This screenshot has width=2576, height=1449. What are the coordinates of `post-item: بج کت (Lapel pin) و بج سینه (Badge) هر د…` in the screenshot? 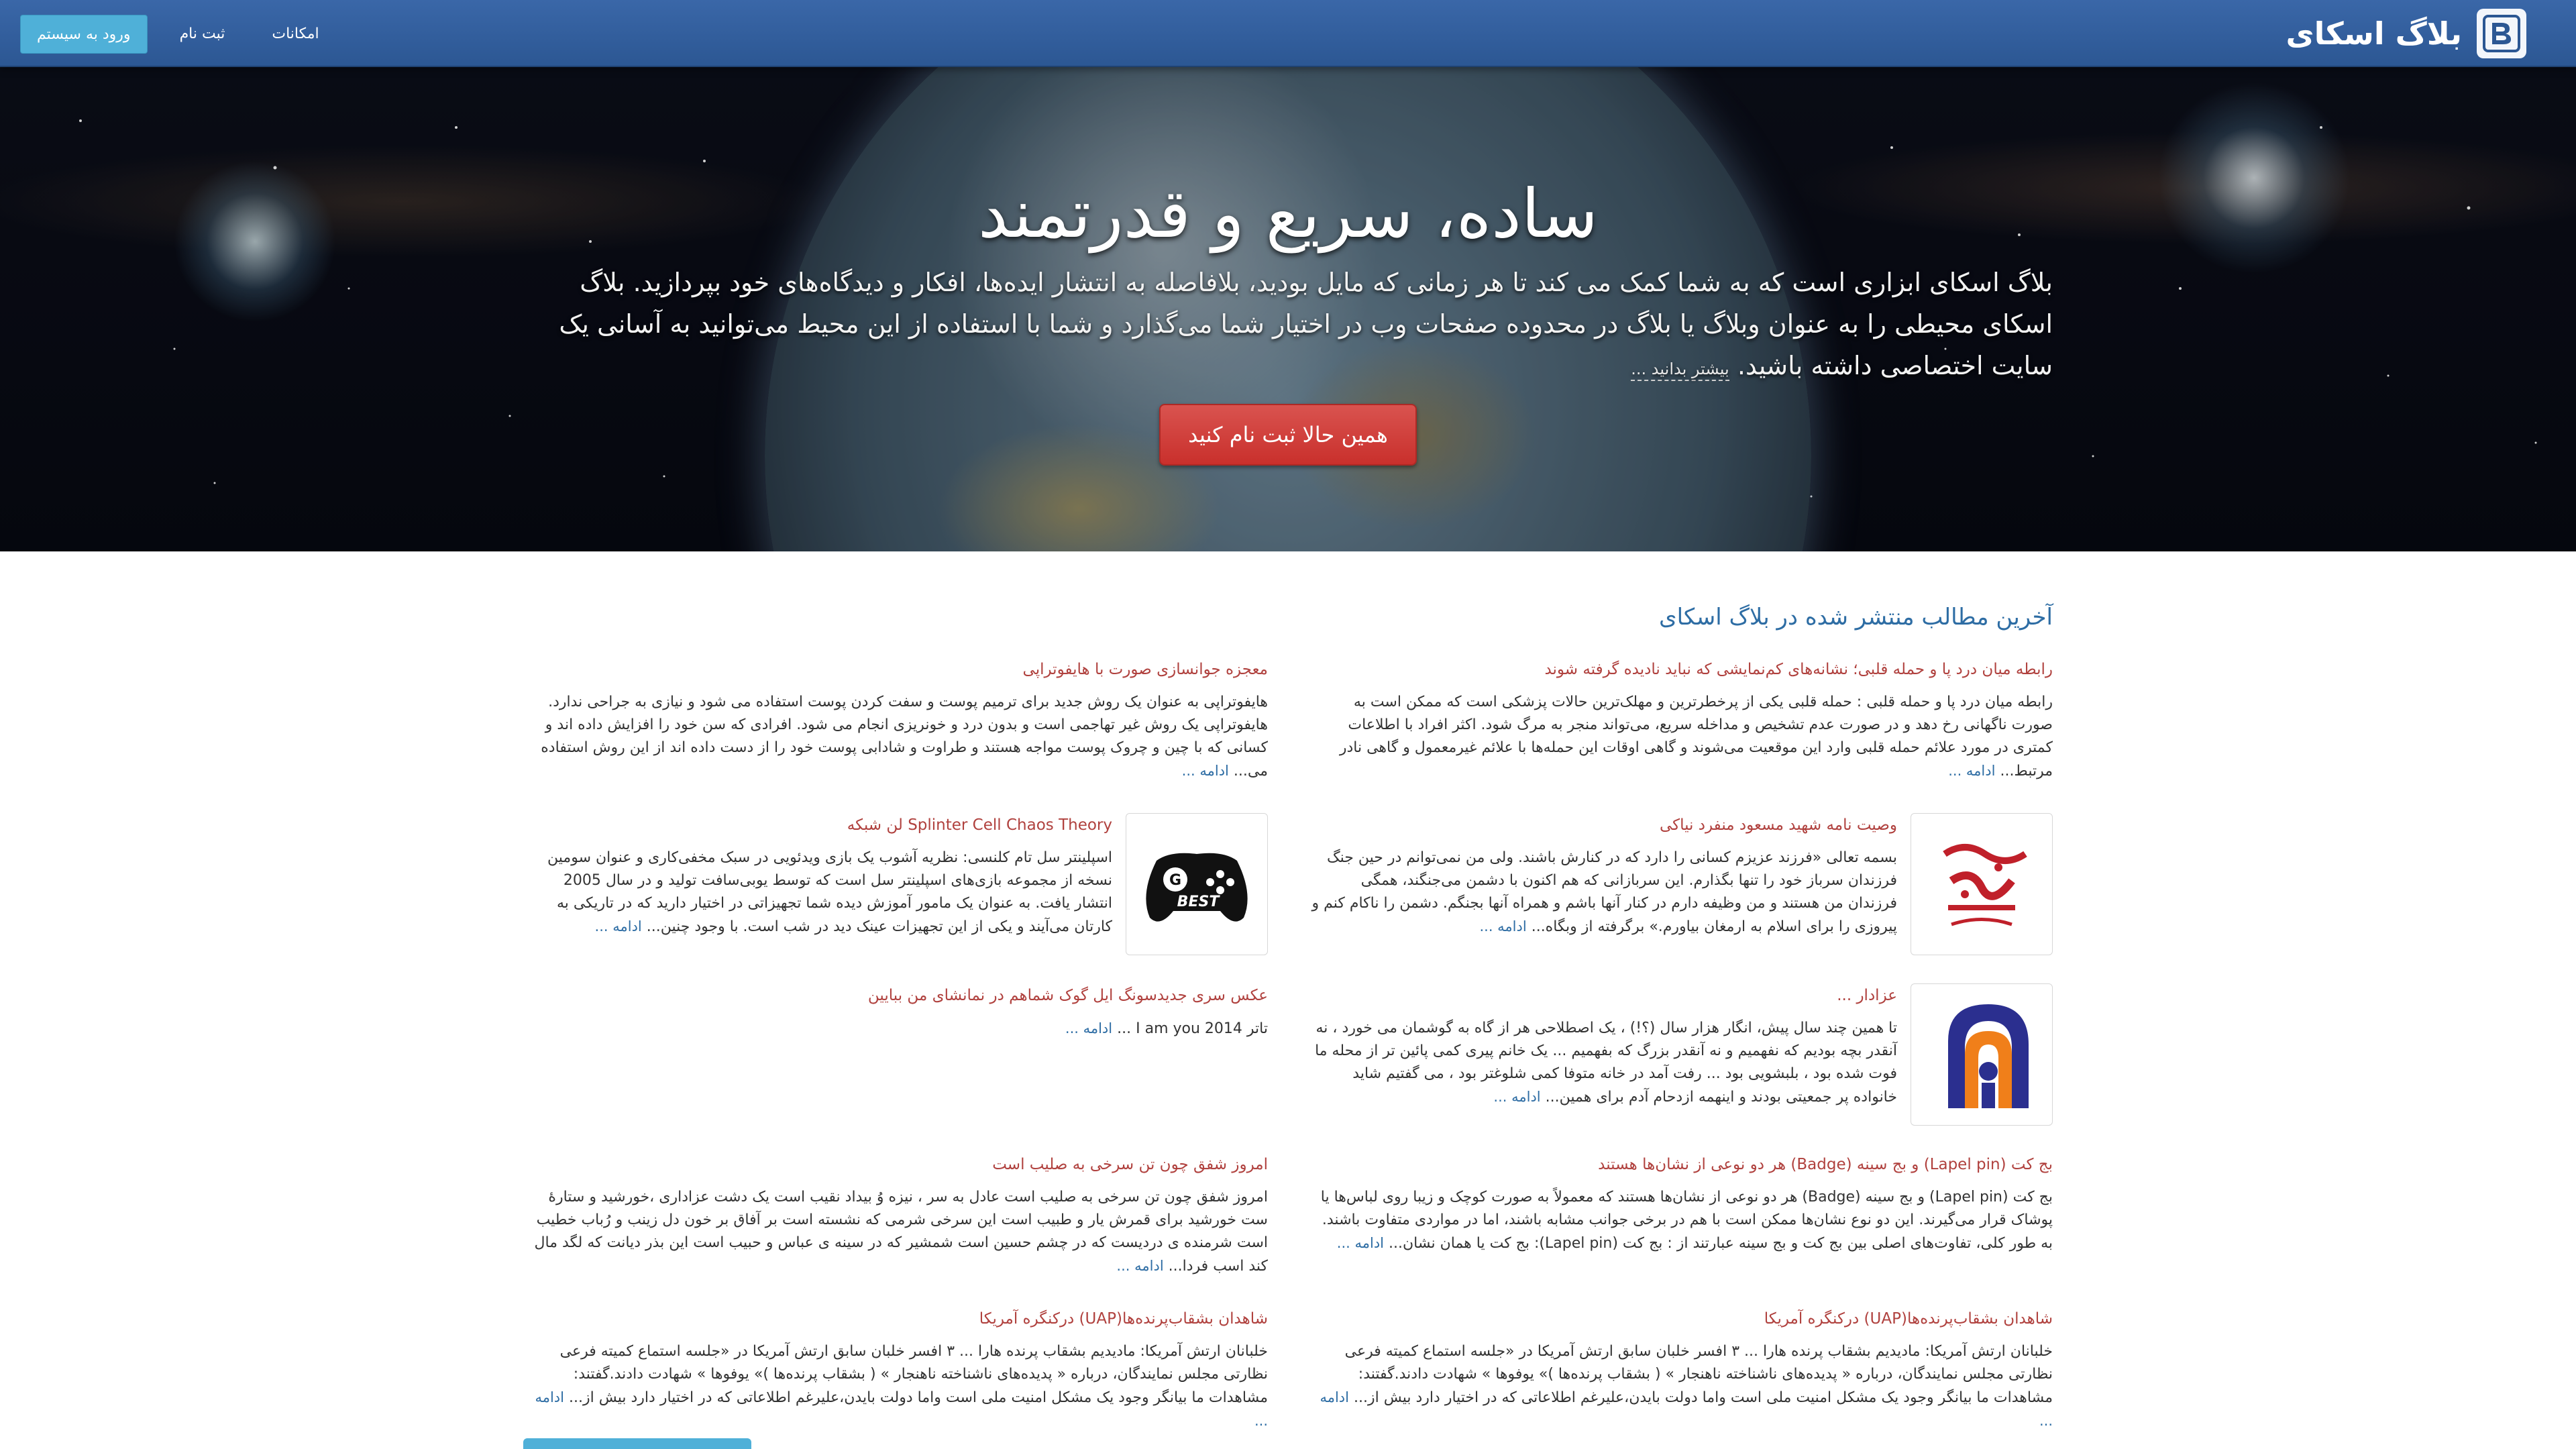 It's located at (1680, 1203).